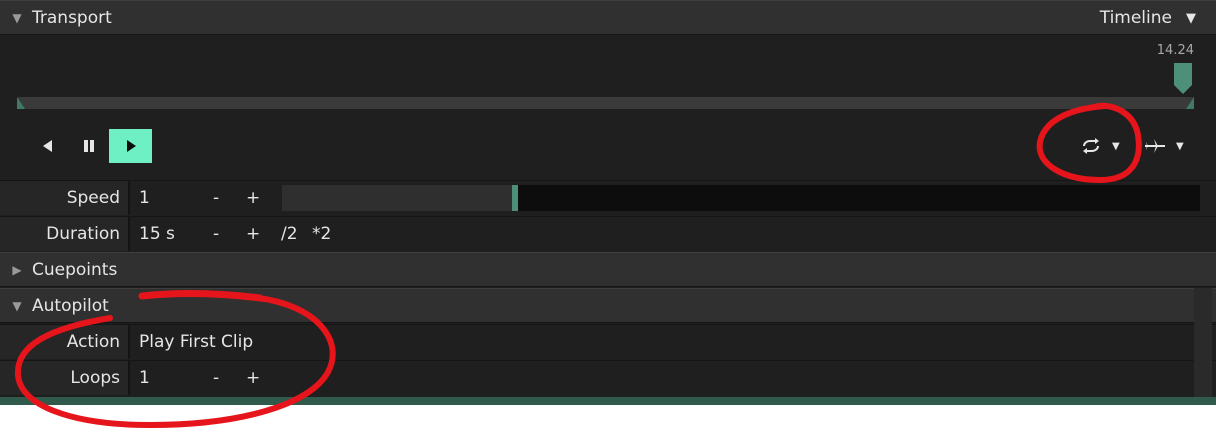 This screenshot has height=436, width=1216. I want to click on annotation-circle-loop, so click(1089, 143).